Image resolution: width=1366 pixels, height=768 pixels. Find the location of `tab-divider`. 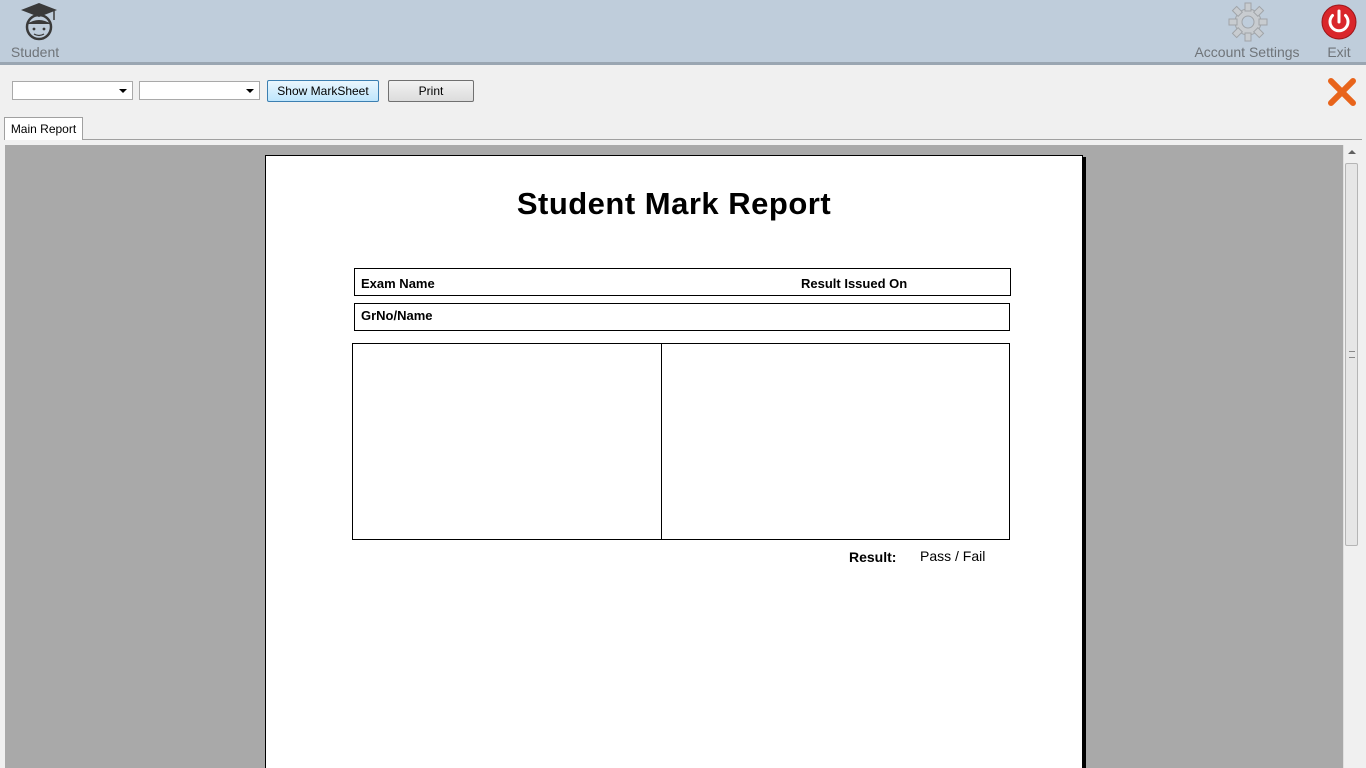

tab-divider is located at coordinates (722, 139).